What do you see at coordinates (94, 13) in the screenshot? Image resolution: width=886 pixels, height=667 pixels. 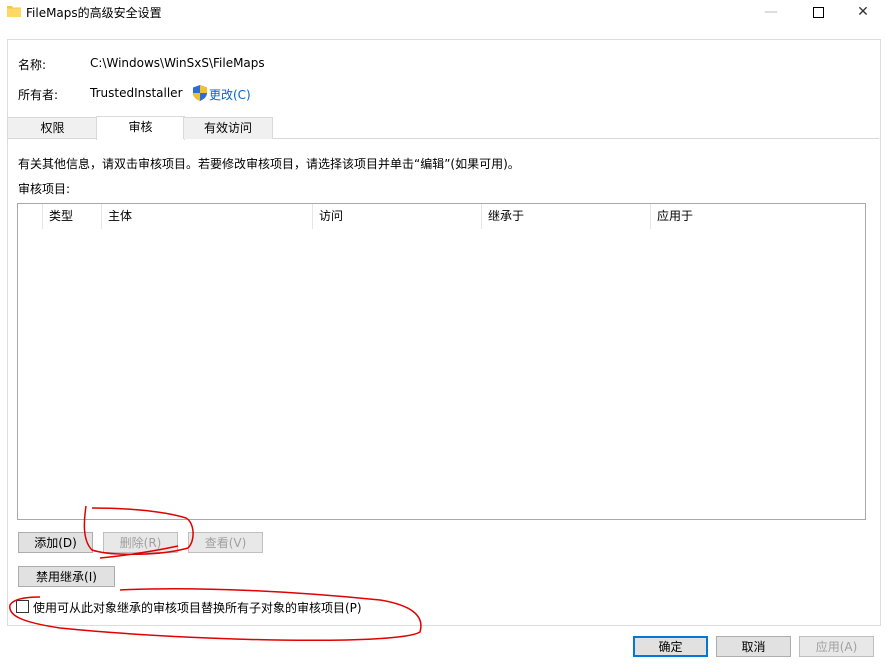 I see `window-title: FileMaps的高级安全设置` at bounding box center [94, 13].